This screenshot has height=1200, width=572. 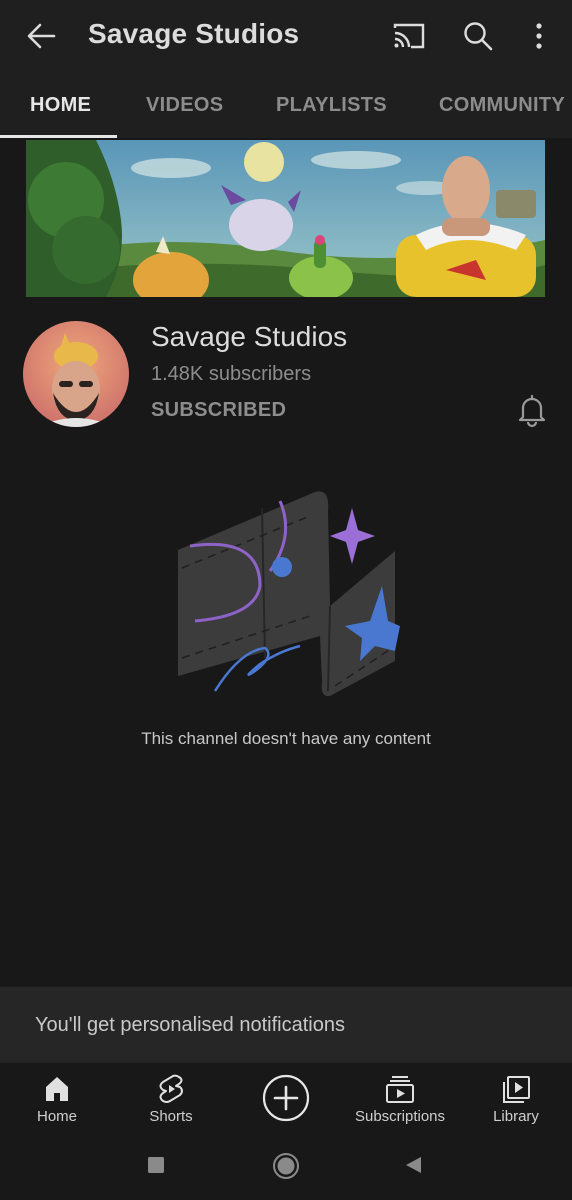 What do you see at coordinates (42, 36) in the screenshot?
I see `arrow-left-icon` at bounding box center [42, 36].